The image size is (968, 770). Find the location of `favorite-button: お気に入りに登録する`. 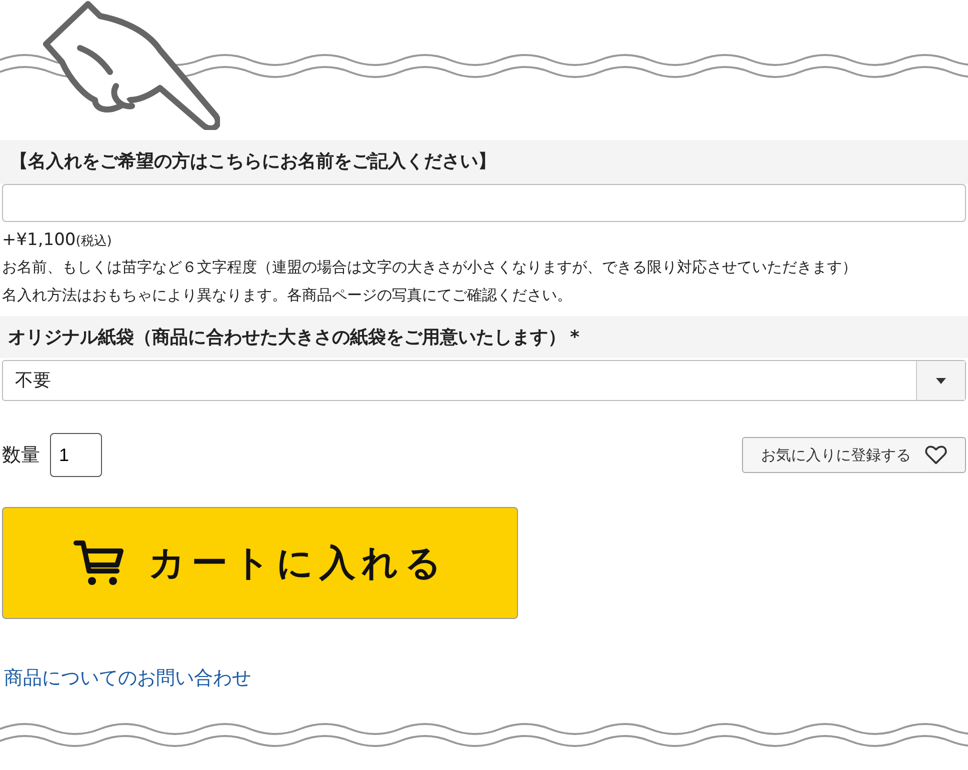

favorite-button: お気に入りに登録する is located at coordinates (854, 455).